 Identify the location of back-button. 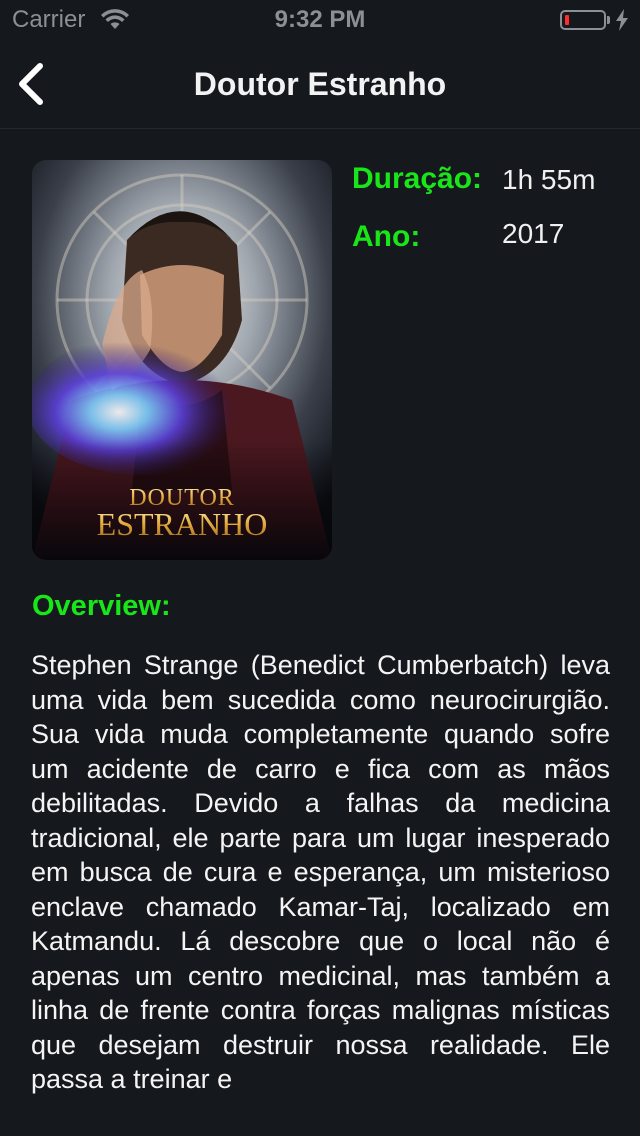
(33, 84).